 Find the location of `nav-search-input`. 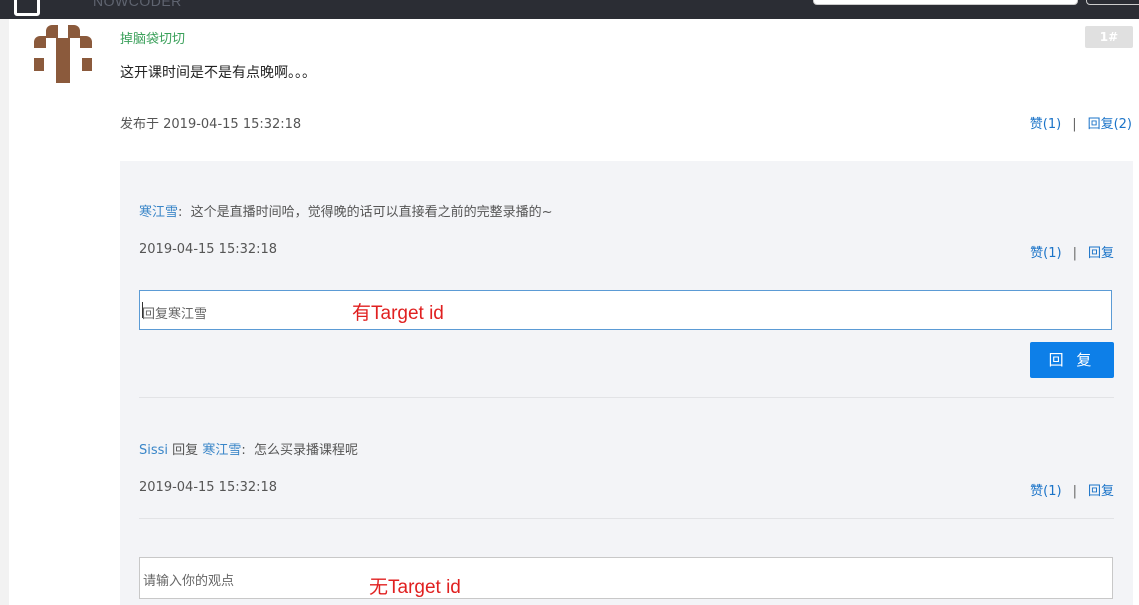

nav-search-input is located at coordinates (945, 2).